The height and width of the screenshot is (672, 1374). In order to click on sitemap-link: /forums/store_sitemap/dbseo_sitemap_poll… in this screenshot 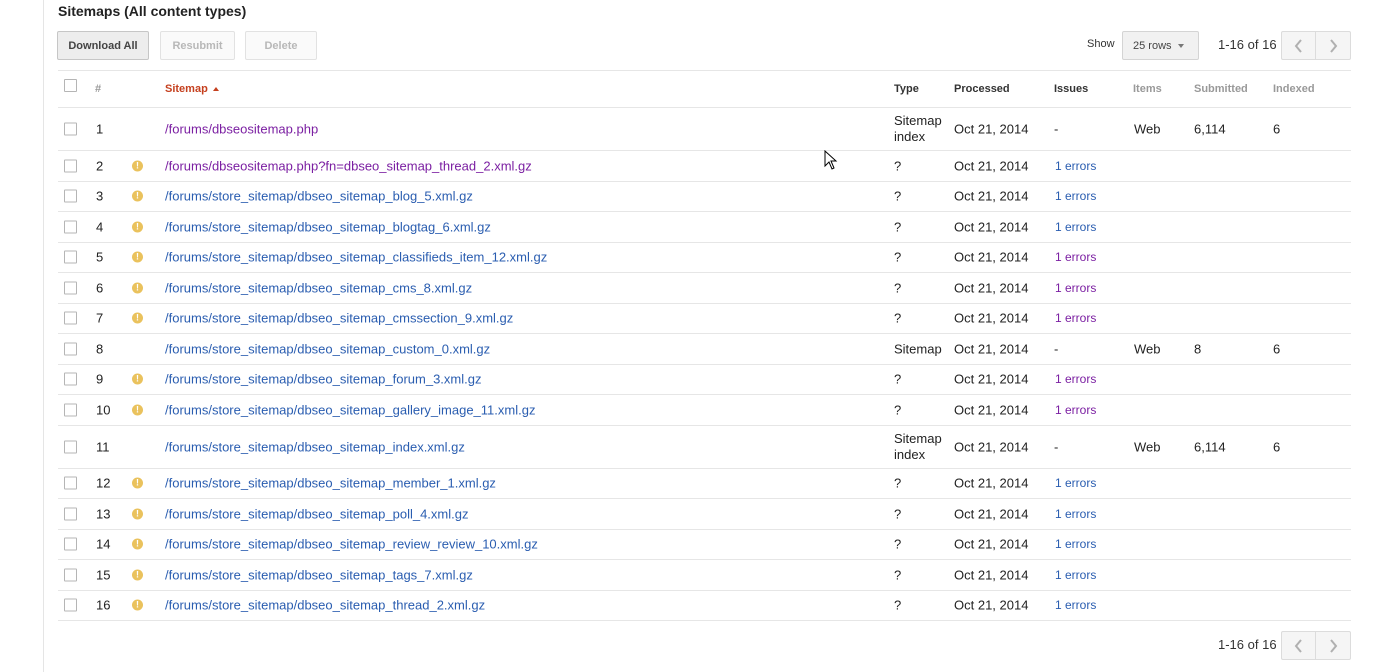, I will do `click(316, 513)`.